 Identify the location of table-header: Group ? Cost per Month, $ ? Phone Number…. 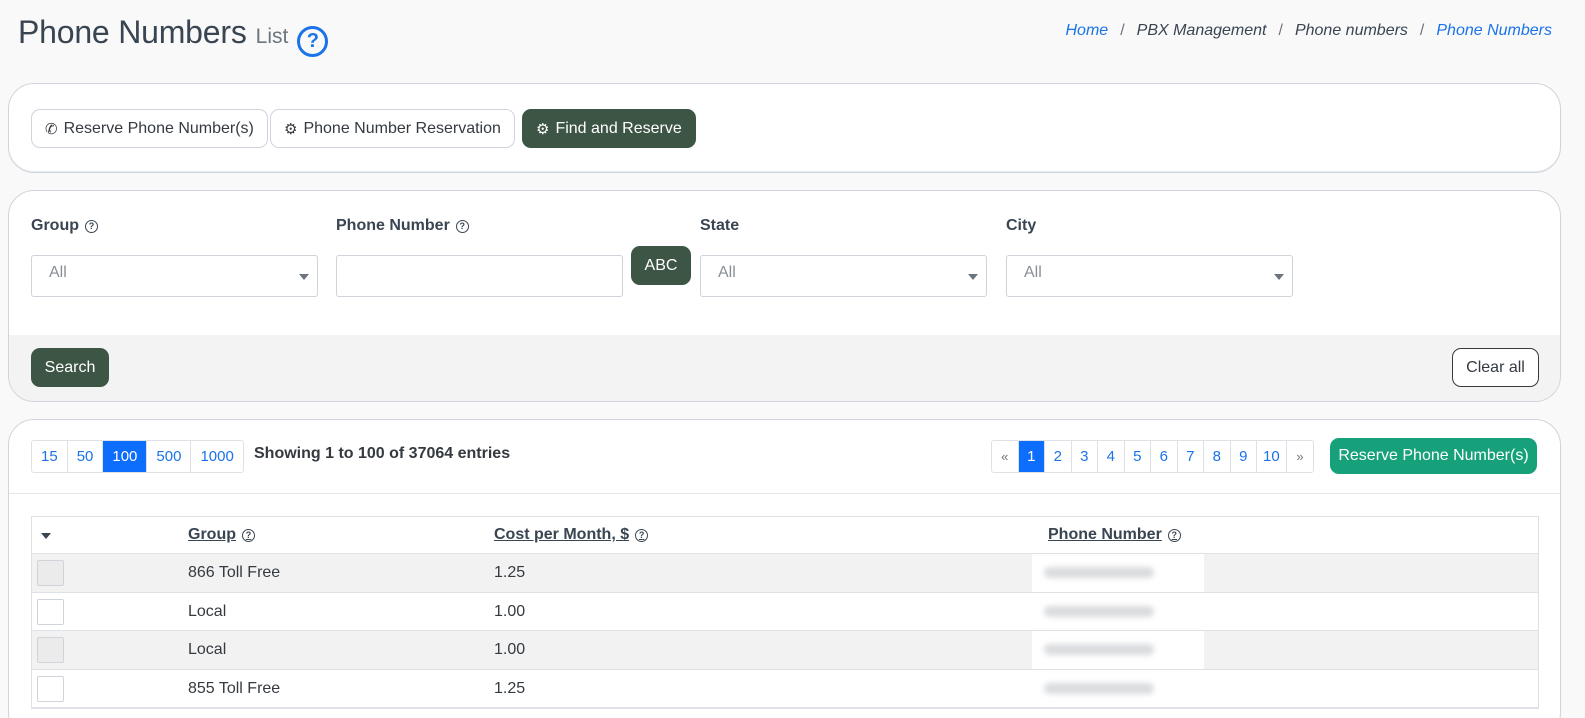
(785, 535).